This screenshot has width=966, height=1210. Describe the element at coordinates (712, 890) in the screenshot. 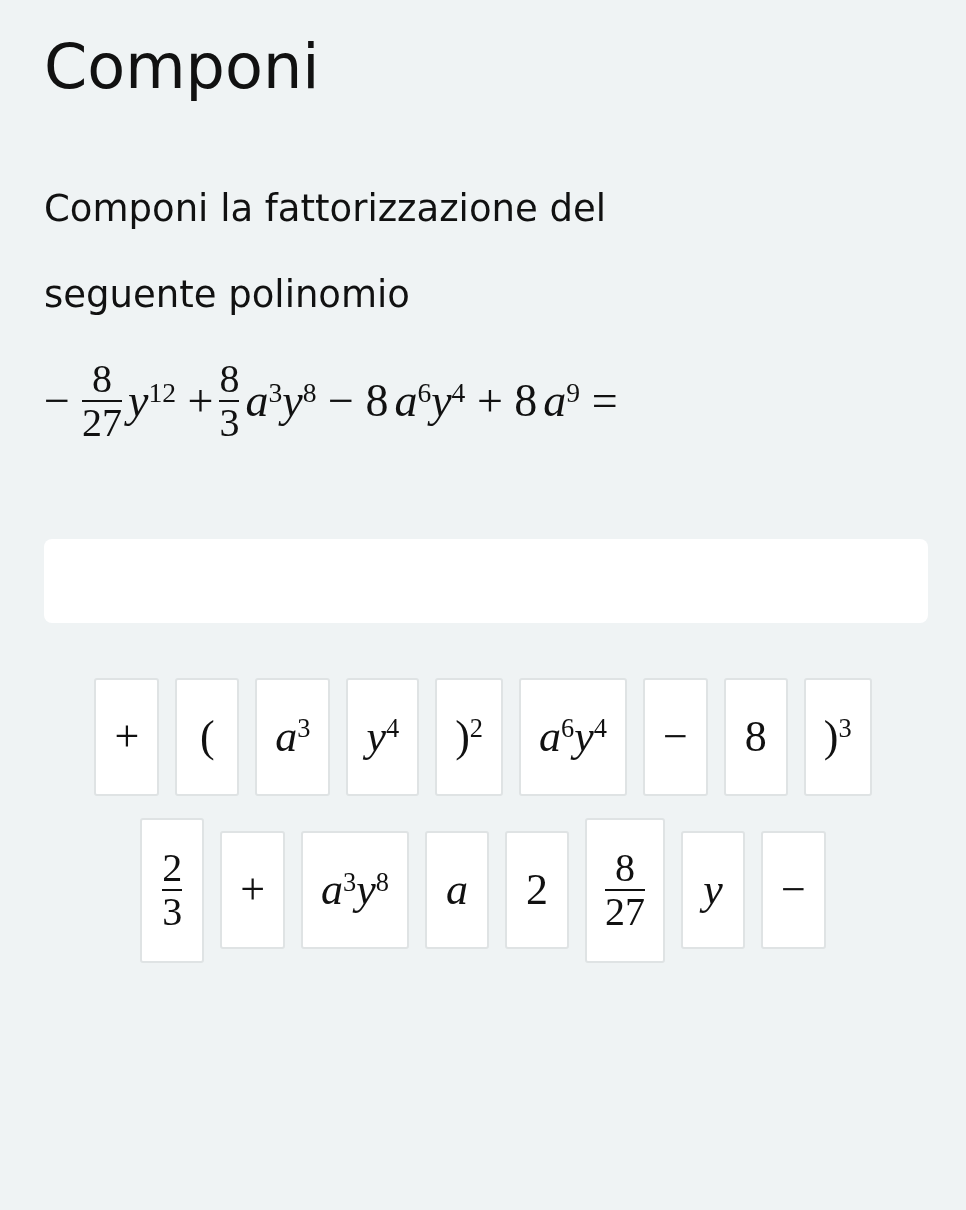

I see `answer-tile: y` at that location.